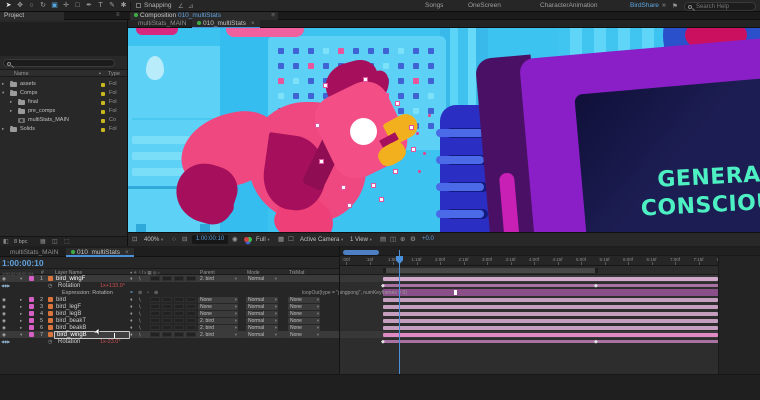  I want to click on expression-enable-icon: =, so click(131, 293).